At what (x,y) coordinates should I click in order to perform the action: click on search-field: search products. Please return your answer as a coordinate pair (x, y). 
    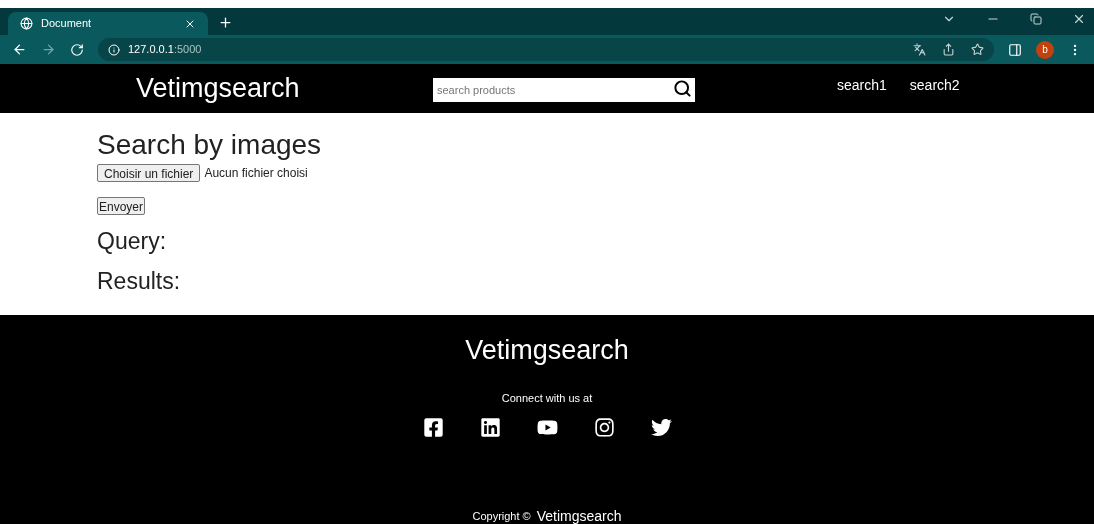
    Looking at the image, I should click on (564, 89).